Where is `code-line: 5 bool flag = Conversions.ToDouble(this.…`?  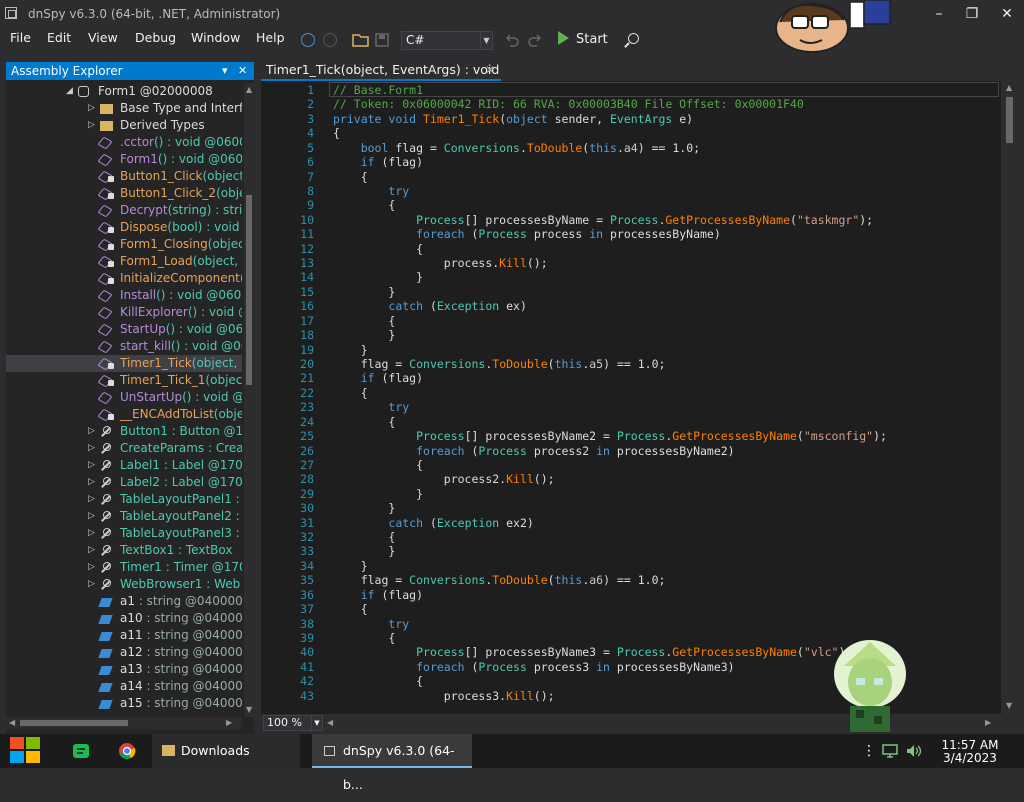 code-line: 5 bool flag = Conversions.ToDouble(this.… is located at coordinates (631, 148).